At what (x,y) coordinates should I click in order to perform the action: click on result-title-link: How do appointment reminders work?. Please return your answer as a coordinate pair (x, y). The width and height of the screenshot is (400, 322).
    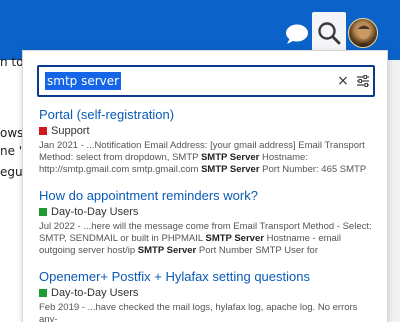
    Looking at the image, I should click on (208, 196).